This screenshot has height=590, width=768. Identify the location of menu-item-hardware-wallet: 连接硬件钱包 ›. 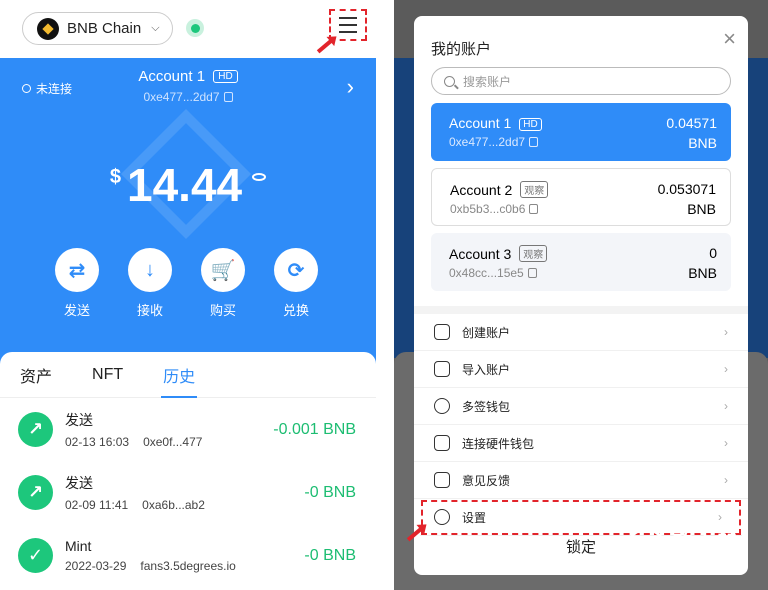
(581, 443).